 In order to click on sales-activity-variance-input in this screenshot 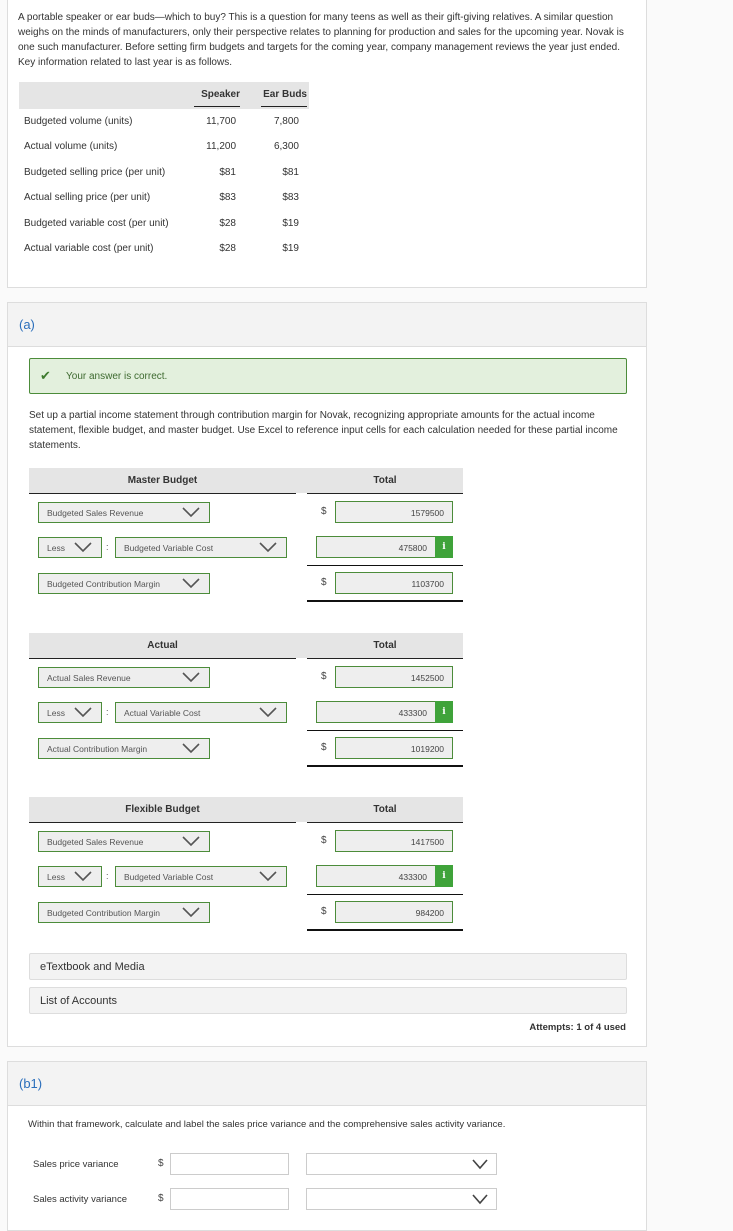, I will do `click(229, 1199)`.